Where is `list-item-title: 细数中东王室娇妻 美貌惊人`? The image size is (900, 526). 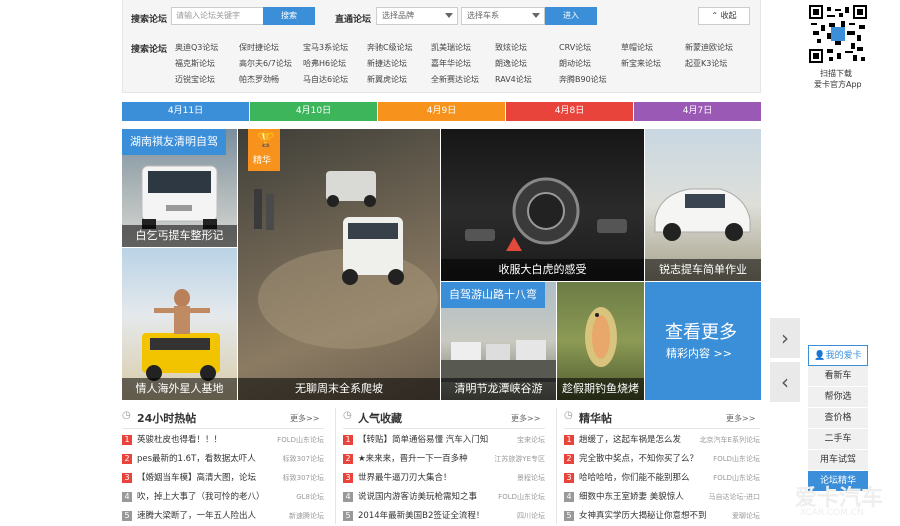
list-item-title: 细数中东王室娇妻 美貌惊人 is located at coordinates (631, 497).